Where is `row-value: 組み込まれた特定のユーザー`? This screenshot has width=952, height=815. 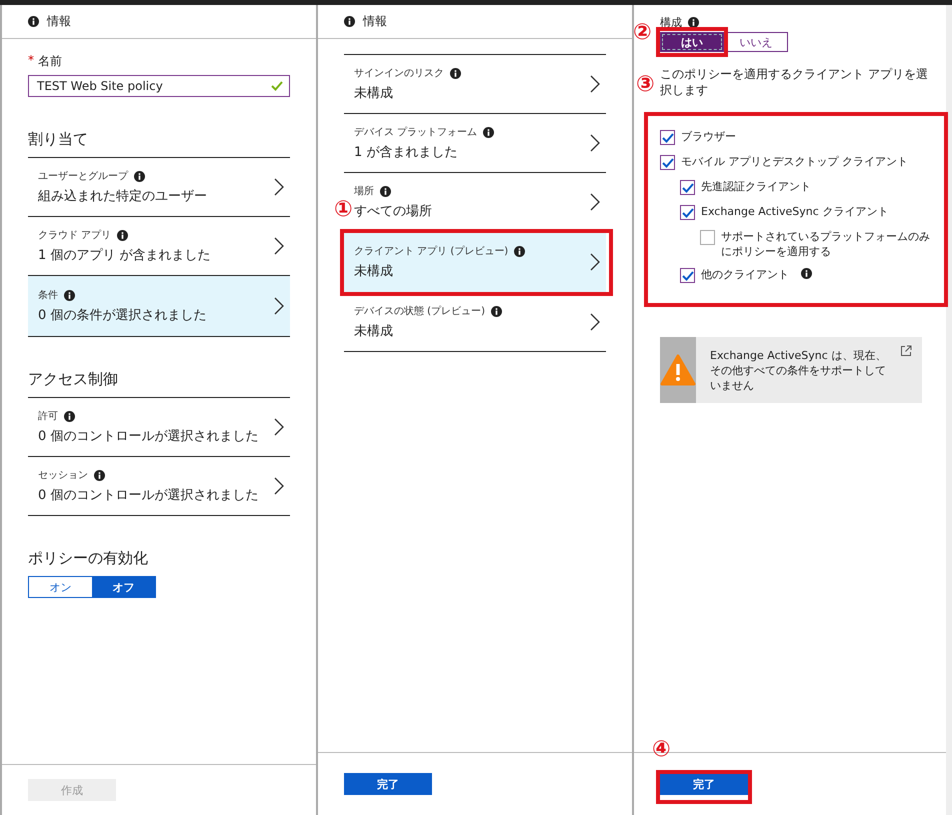
row-value: 組み込まれた特定のユーザー is located at coordinates (122, 196).